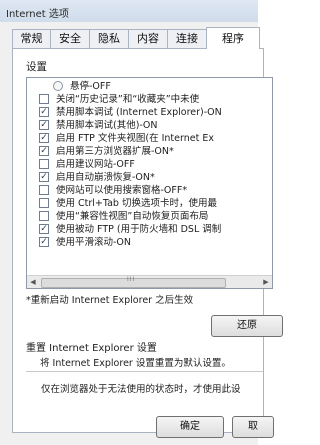 This screenshot has height=445, width=320. What do you see at coordinates (36, 67) in the screenshot?
I see `settings-label: 设置` at bounding box center [36, 67].